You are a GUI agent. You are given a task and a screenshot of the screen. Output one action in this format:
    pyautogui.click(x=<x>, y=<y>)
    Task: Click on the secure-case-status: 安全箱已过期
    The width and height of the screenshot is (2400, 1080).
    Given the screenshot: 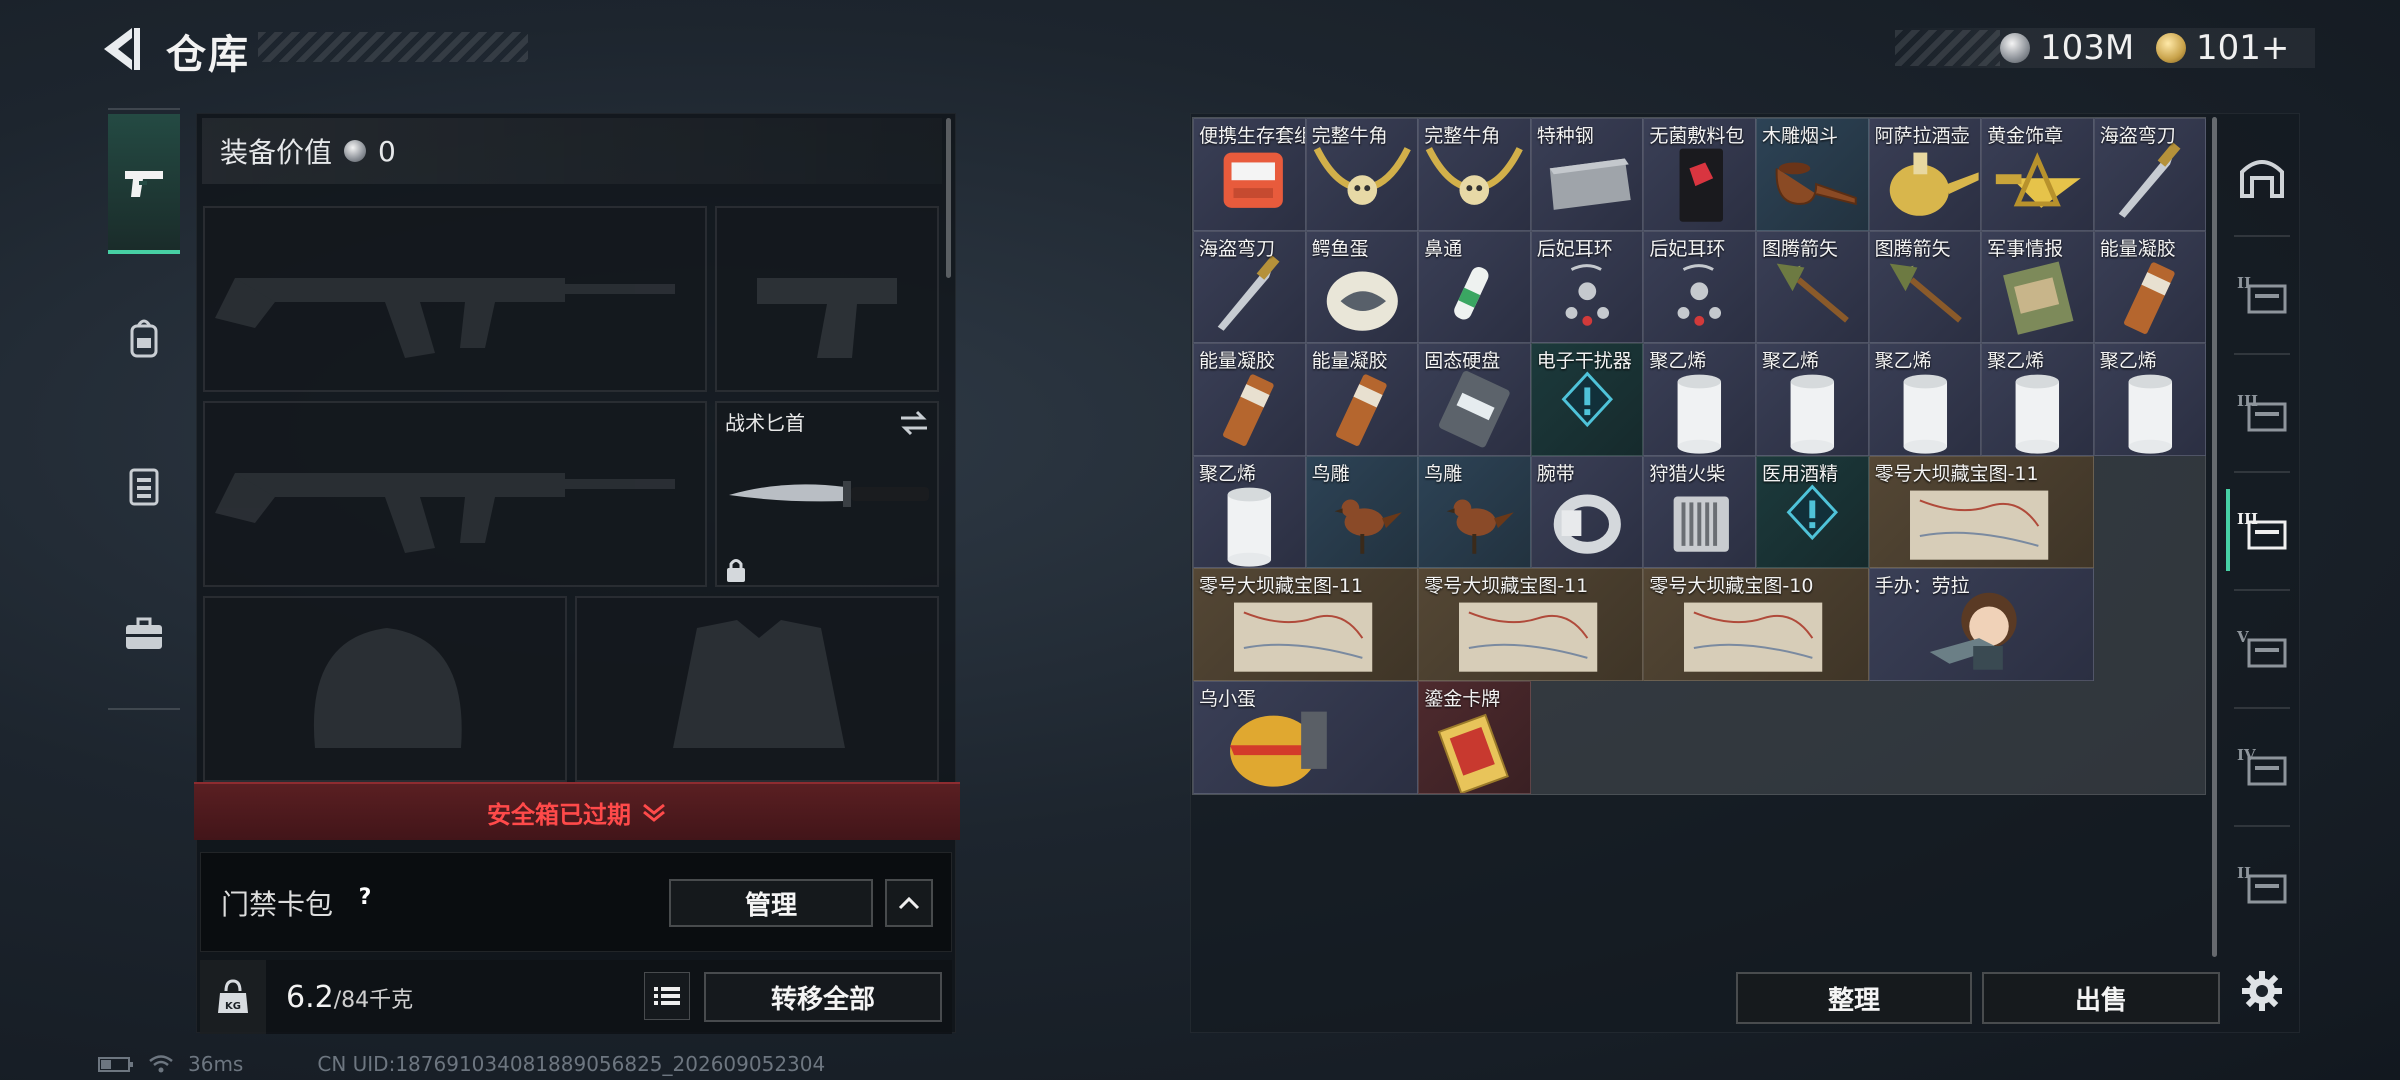 What is the action you would take?
    pyautogui.click(x=559, y=814)
    